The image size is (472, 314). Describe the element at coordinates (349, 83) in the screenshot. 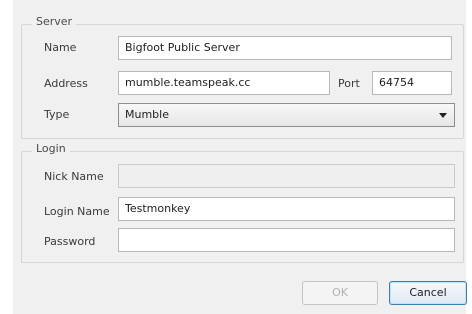

I see `port-label: Port` at that location.